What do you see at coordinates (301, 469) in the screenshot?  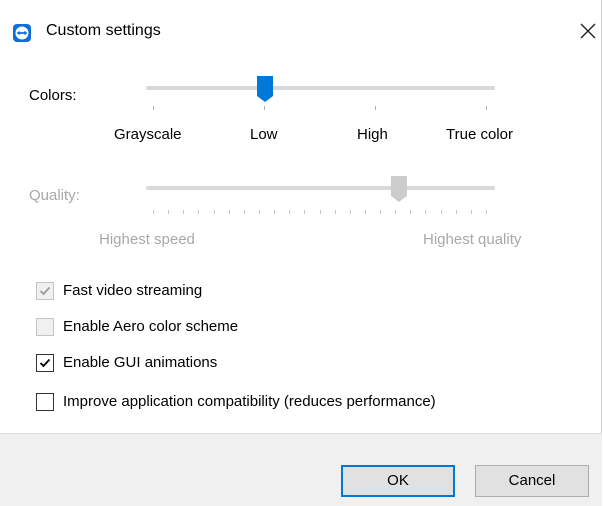 I see `button-bar: OK Cancel` at bounding box center [301, 469].